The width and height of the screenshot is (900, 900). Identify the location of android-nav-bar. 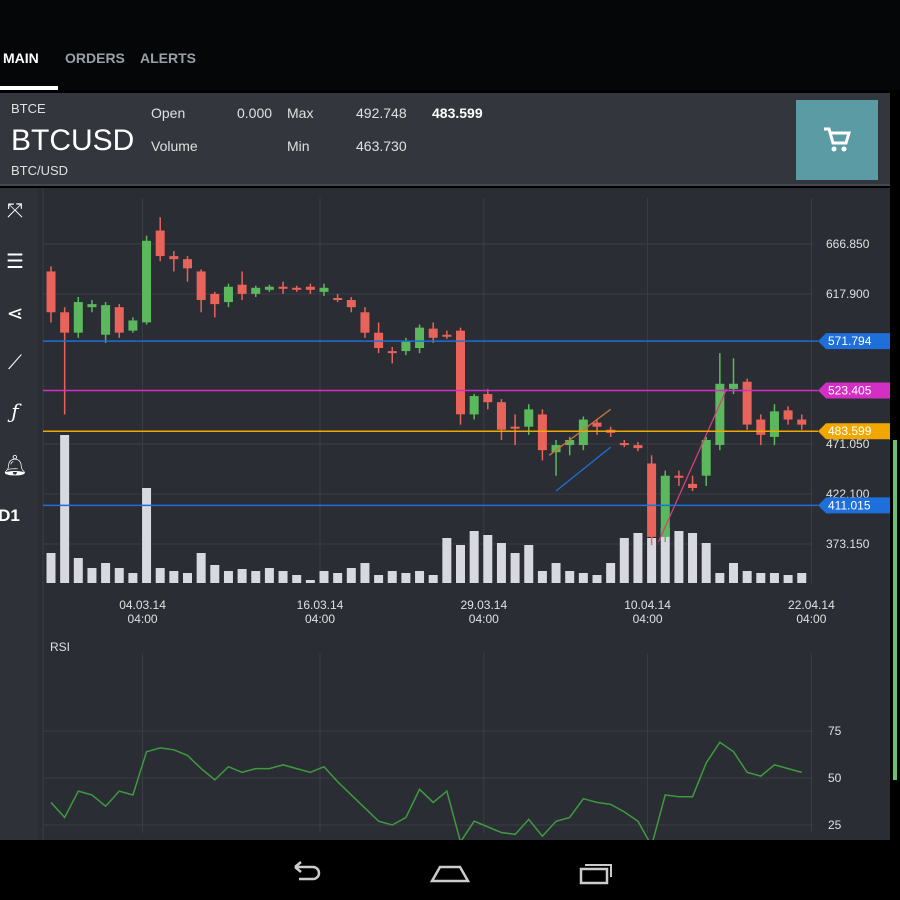
(450, 872).